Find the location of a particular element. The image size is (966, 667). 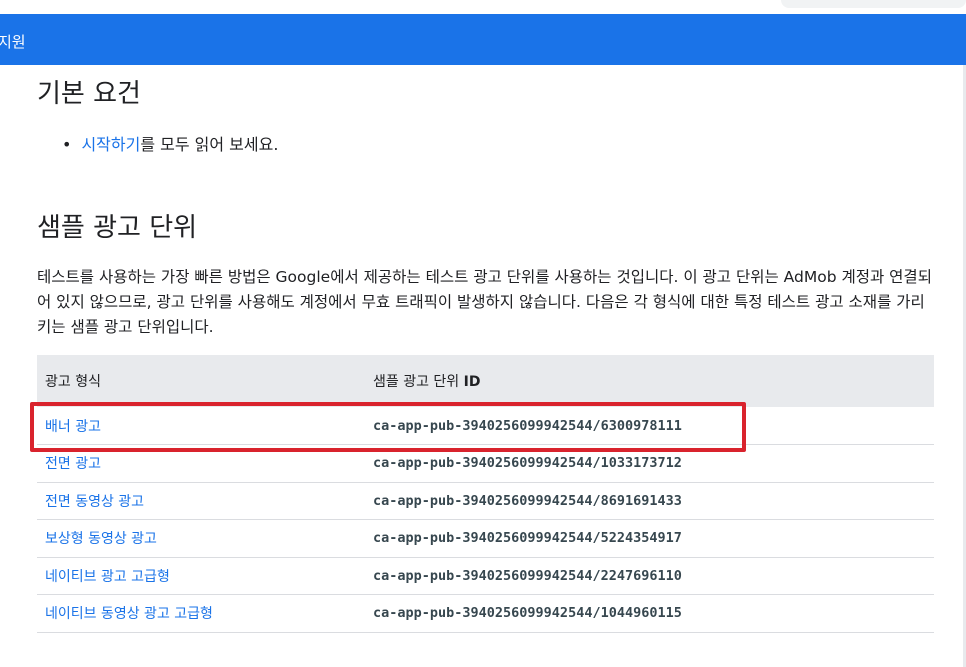

section-title-sample: 샘플 광고 단위 is located at coordinates (117, 228).